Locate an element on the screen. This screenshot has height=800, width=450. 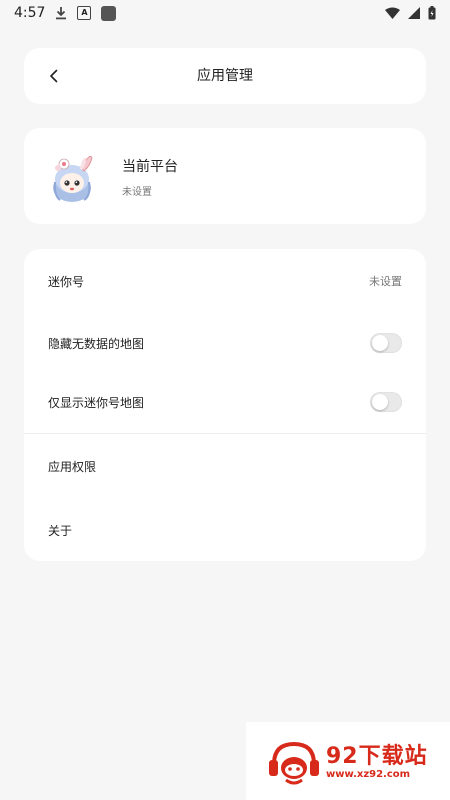
page-title: 应用管理 is located at coordinates (225, 76).